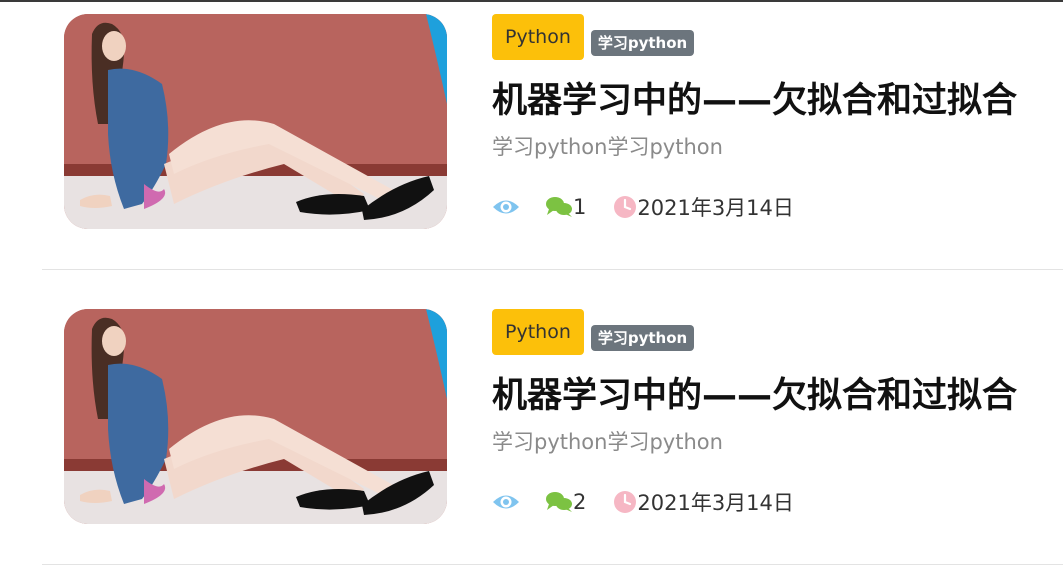 The height and width of the screenshot is (572, 1063). I want to click on post-stats: 2 2021年3月14日, so click(643, 502).